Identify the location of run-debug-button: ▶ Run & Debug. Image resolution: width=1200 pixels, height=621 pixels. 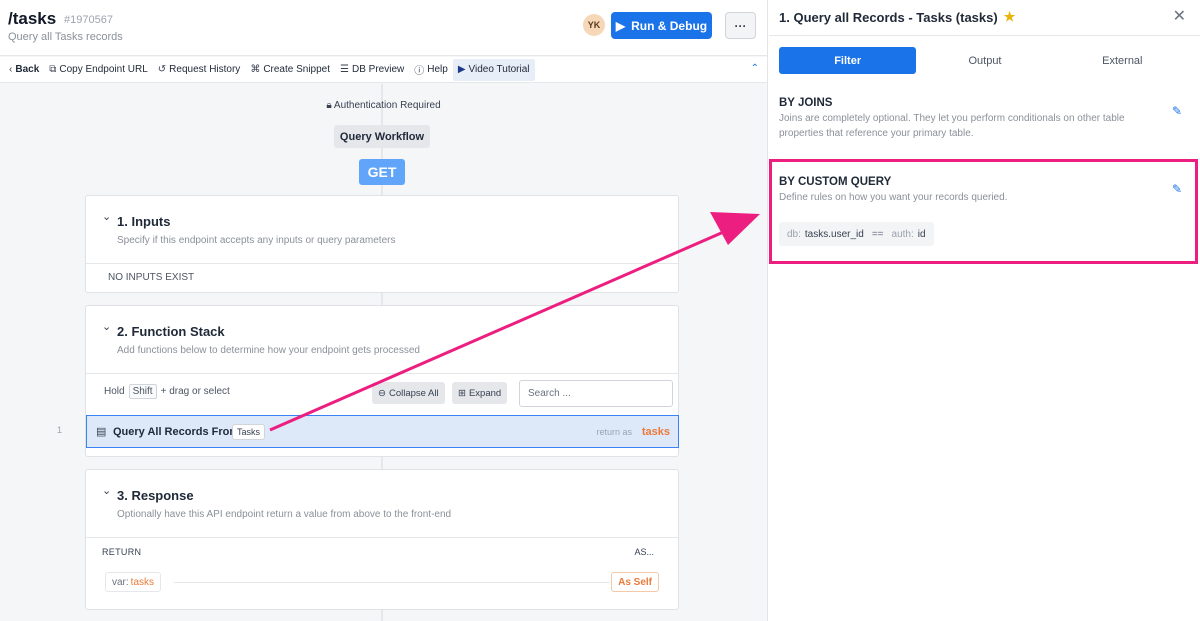
(661, 25).